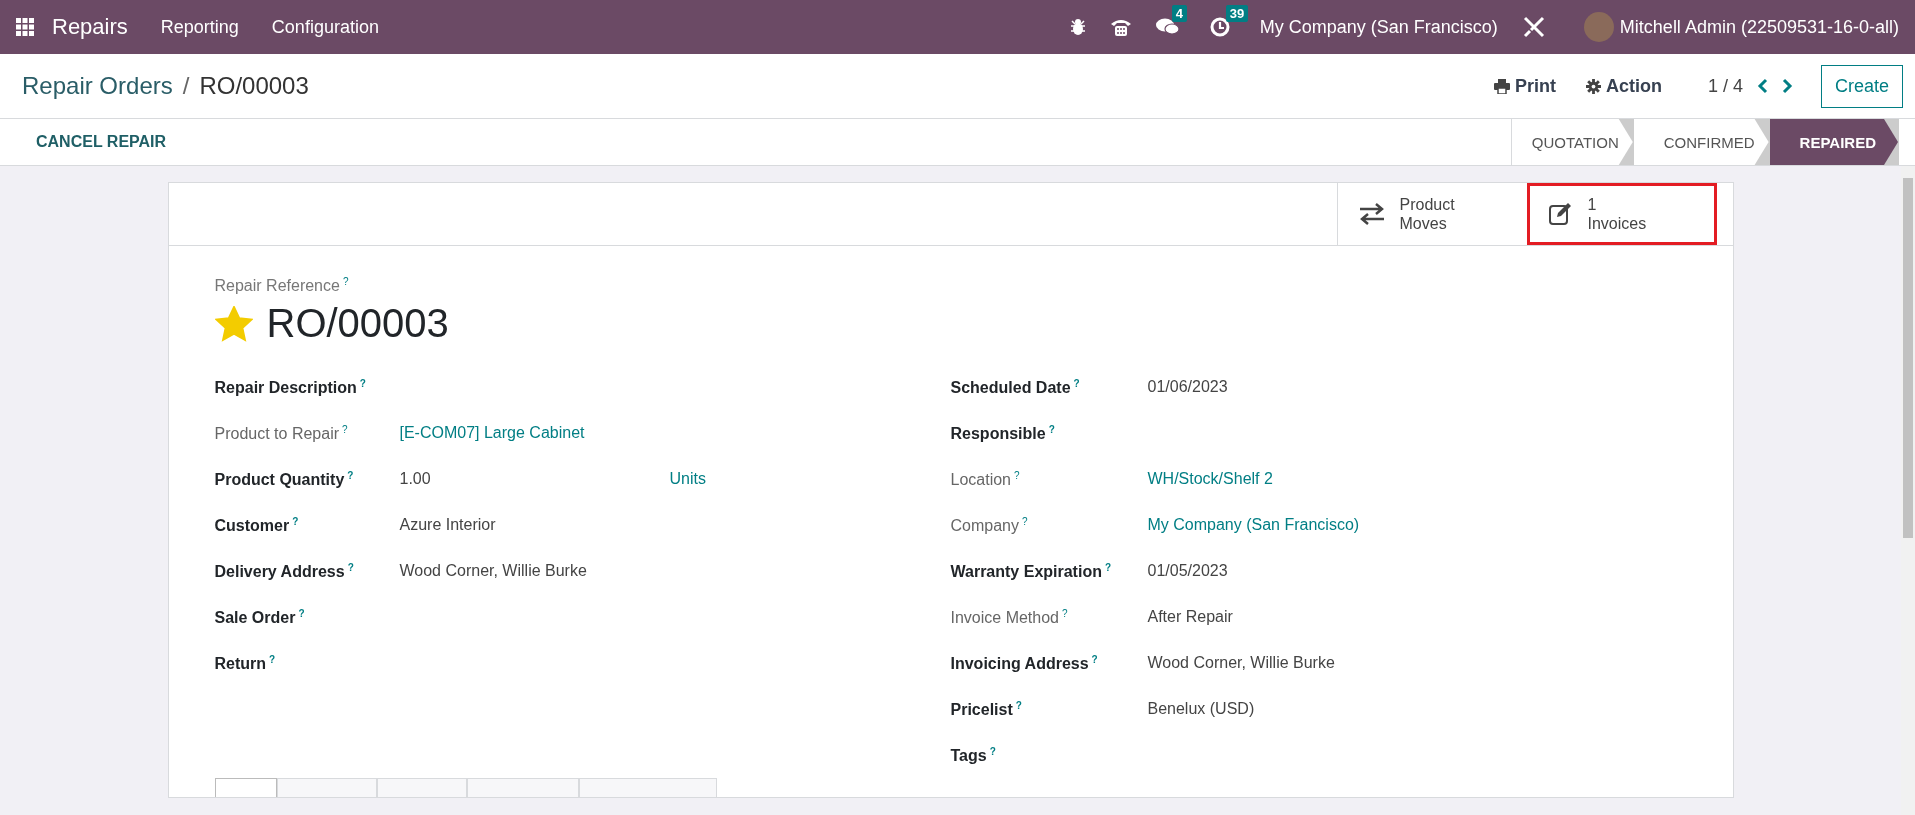 This screenshot has width=1915, height=815. I want to click on user-menu: Mitchell Admin (22509531-16-0-all), so click(1759, 27).